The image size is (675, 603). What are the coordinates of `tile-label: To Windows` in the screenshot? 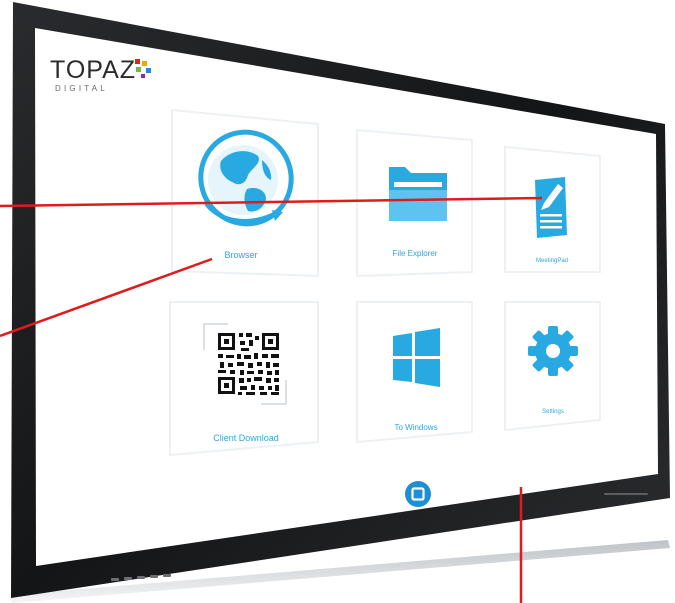 It's located at (415, 427).